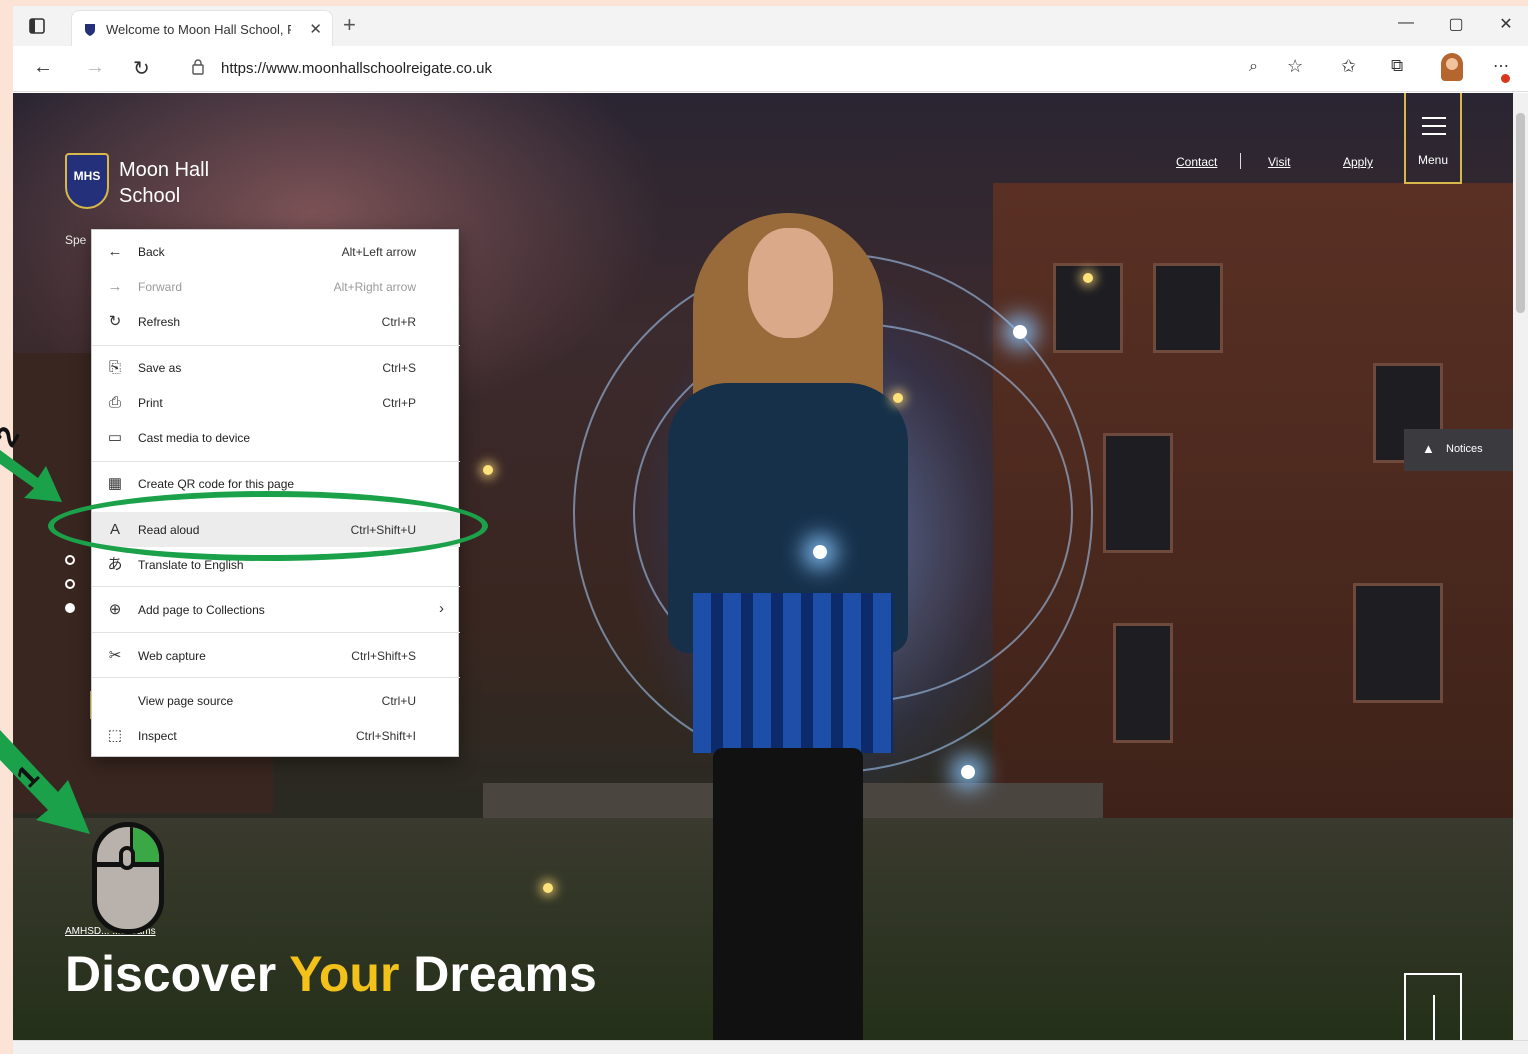  I want to click on menu-item-label: Back, so click(151, 252).